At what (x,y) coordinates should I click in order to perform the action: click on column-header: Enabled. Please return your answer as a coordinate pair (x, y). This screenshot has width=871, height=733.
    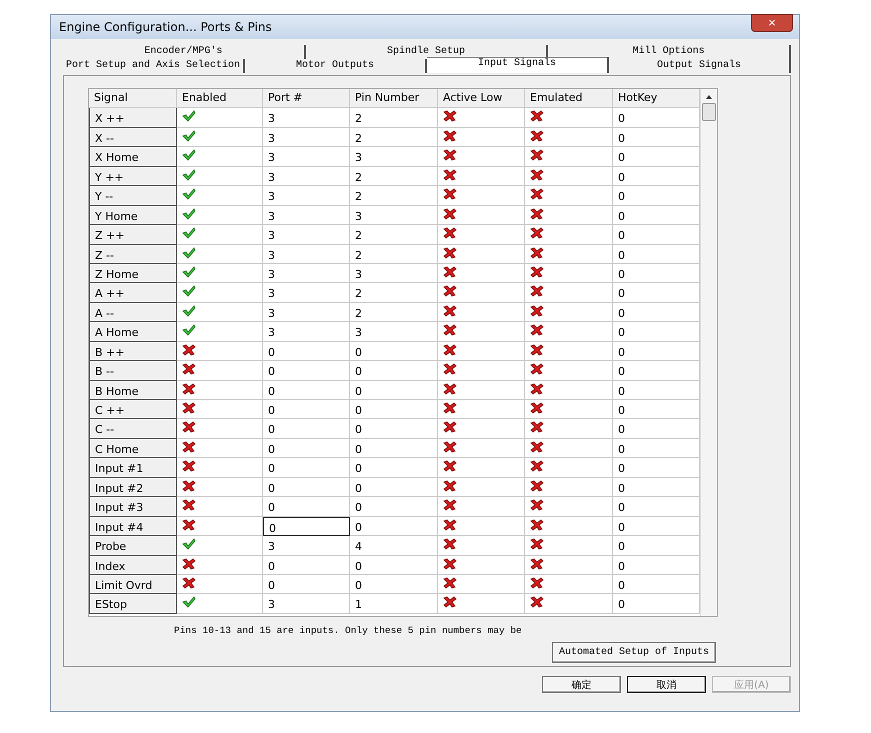
    Looking at the image, I should click on (220, 98).